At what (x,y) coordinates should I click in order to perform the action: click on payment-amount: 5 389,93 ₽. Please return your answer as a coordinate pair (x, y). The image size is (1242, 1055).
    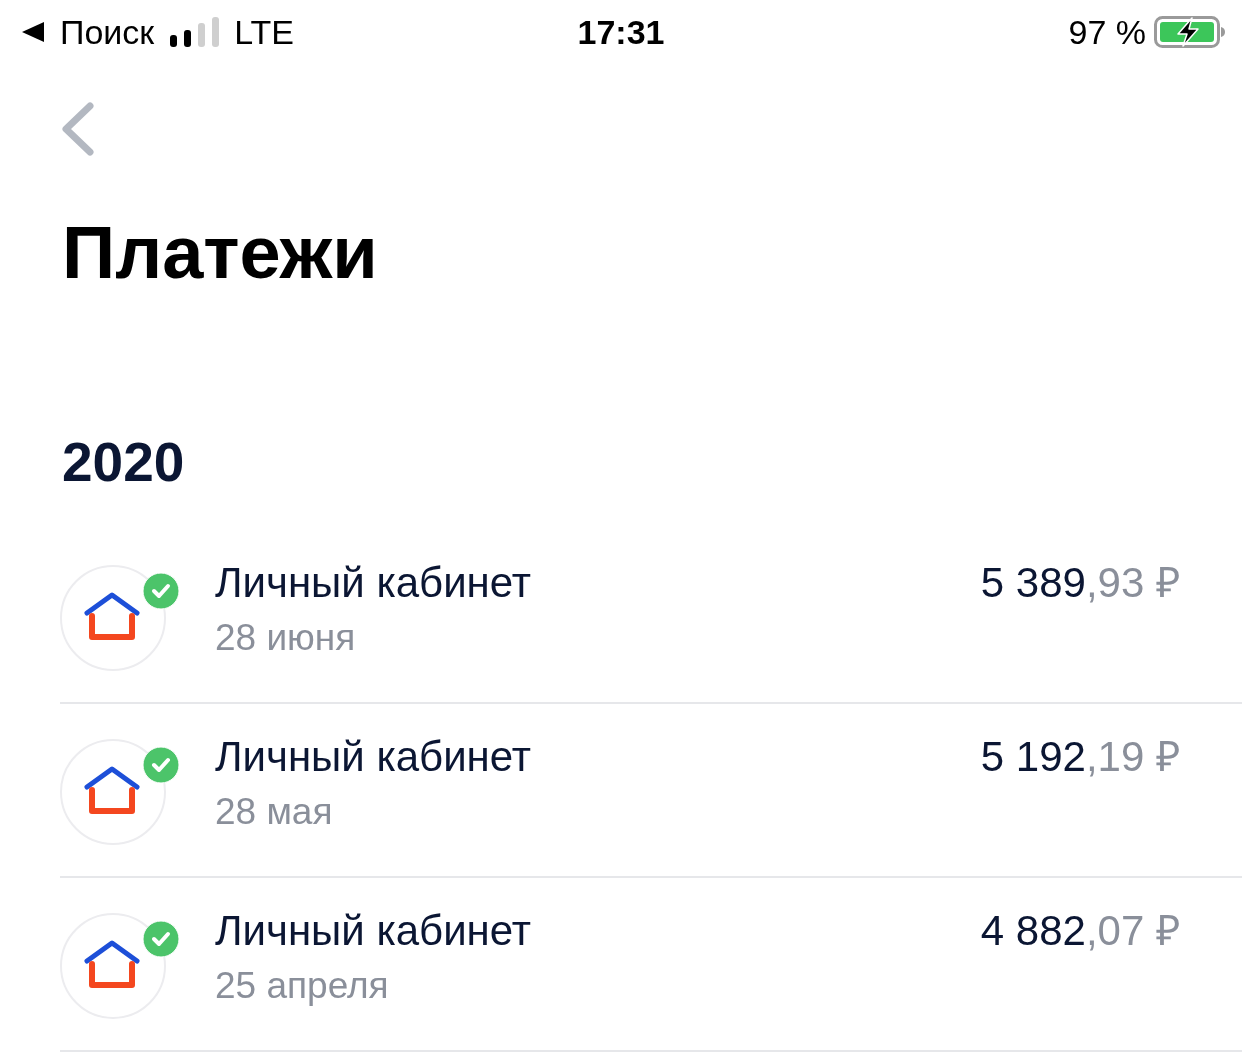
    Looking at the image, I should click on (1080, 583).